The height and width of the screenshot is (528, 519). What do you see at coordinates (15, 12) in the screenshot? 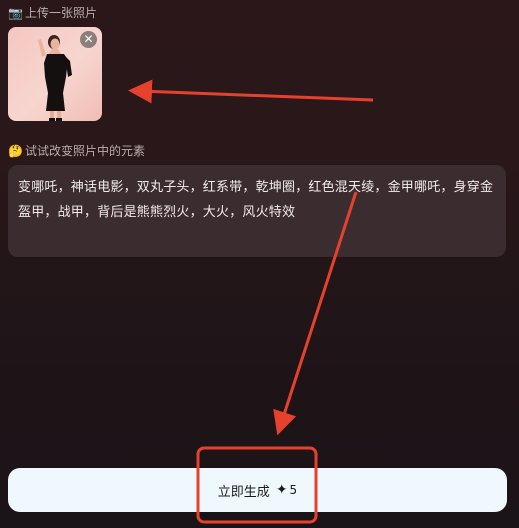
I see `camera-icon: 📷` at bounding box center [15, 12].